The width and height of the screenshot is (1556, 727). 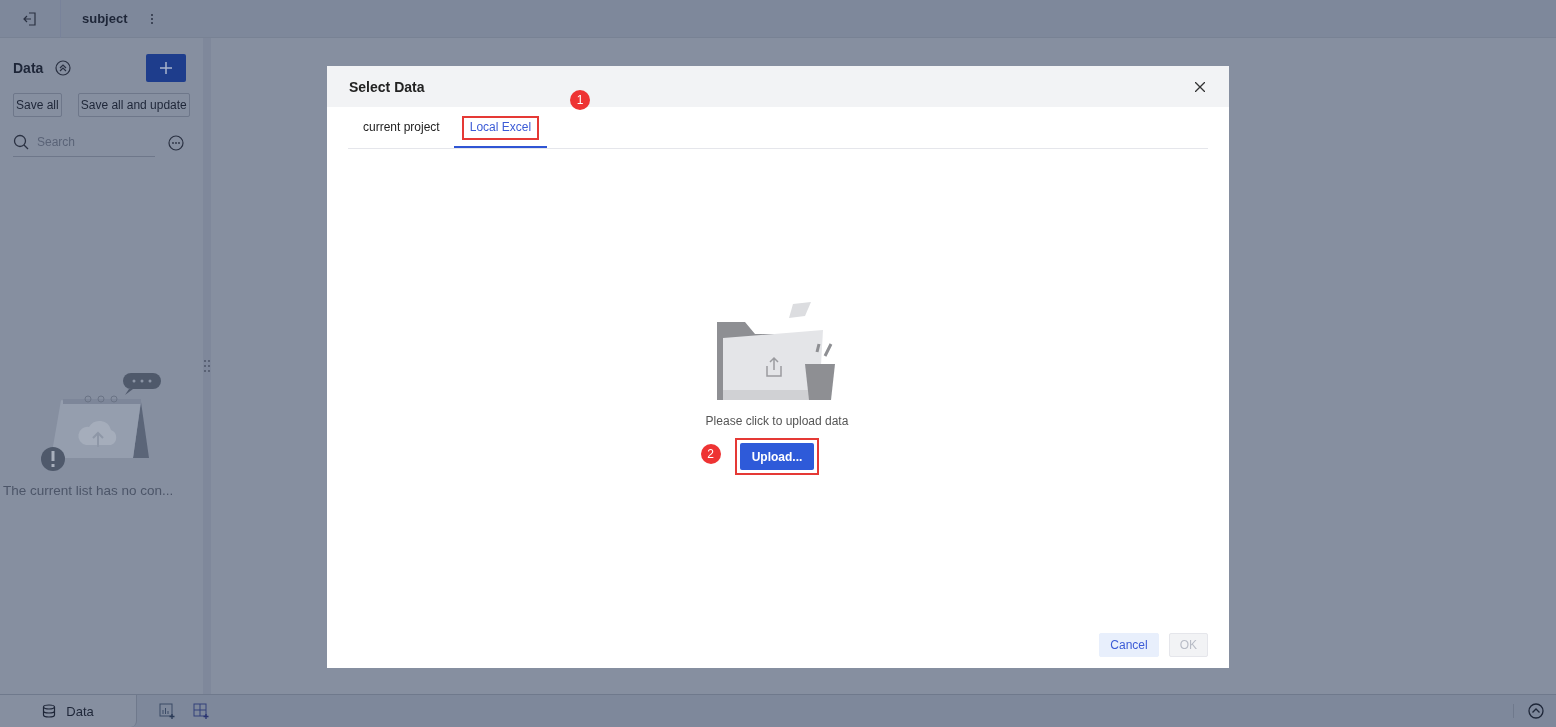 I want to click on add-chart-icon, so click(x=167, y=711).